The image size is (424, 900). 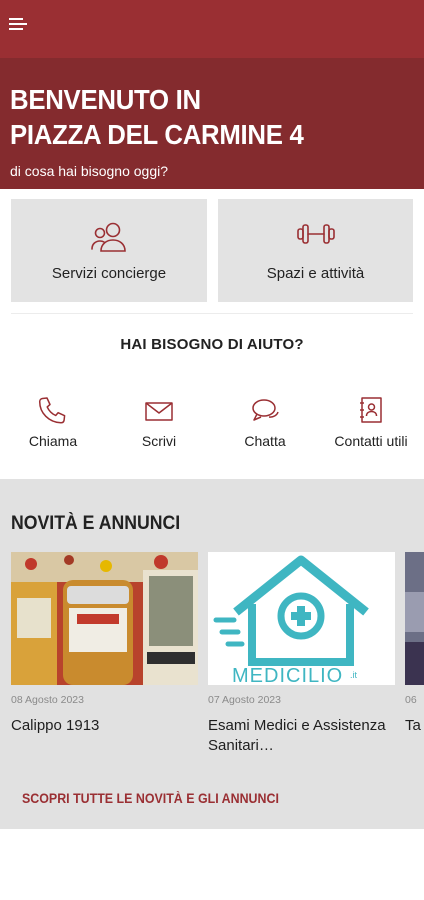 What do you see at coordinates (315, 234) in the screenshot?
I see `dumbbell-icon` at bounding box center [315, 234].